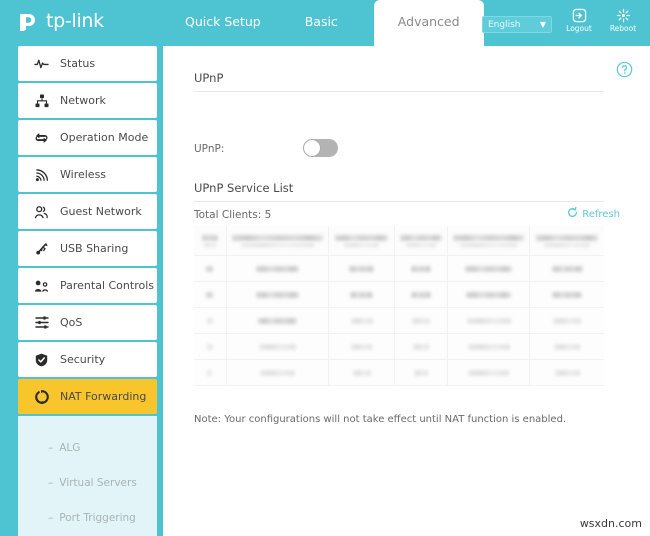 This screenshot has width=650, height=536. I want to click on brand-name: tp-link, so click(75, 20).